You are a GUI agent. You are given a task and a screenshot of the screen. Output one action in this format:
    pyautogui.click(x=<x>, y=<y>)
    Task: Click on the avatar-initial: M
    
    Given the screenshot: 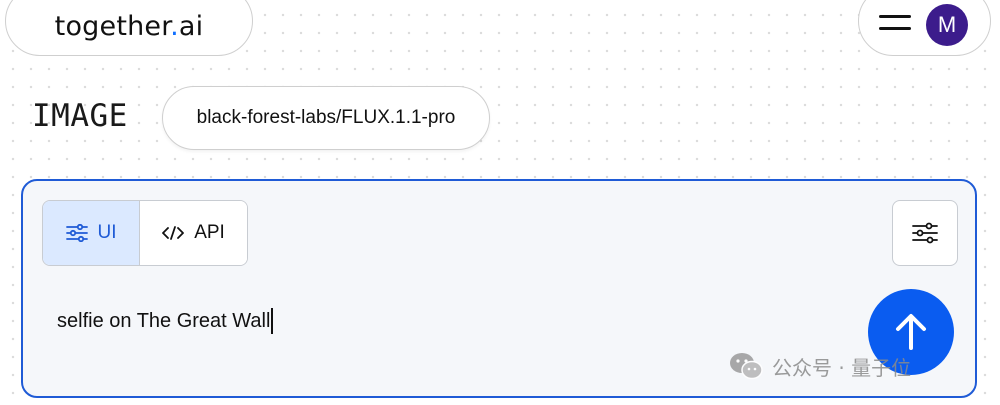 What is the action you would take?
    pyautogui.click(x=947, y=24)
    